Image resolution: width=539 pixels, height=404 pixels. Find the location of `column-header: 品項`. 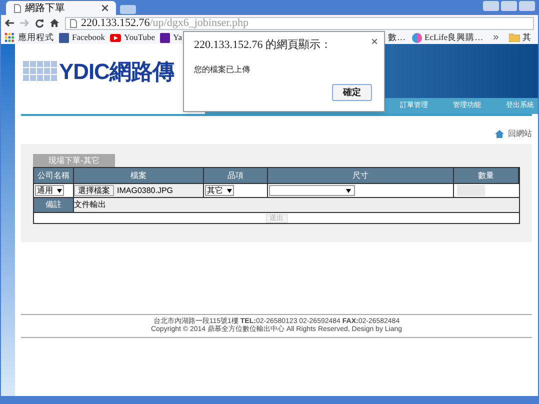

column-header: 品項 is located at coordinates (236, 175).